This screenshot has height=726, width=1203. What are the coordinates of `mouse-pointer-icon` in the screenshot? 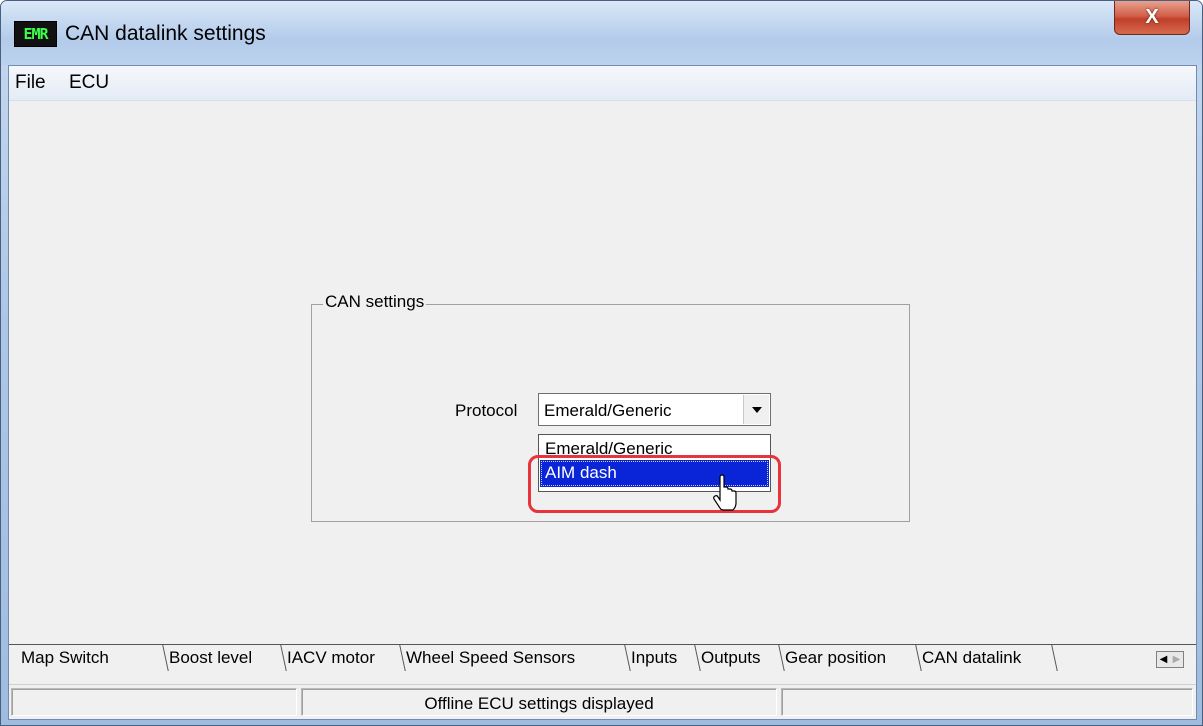 It's located at (725, 492).